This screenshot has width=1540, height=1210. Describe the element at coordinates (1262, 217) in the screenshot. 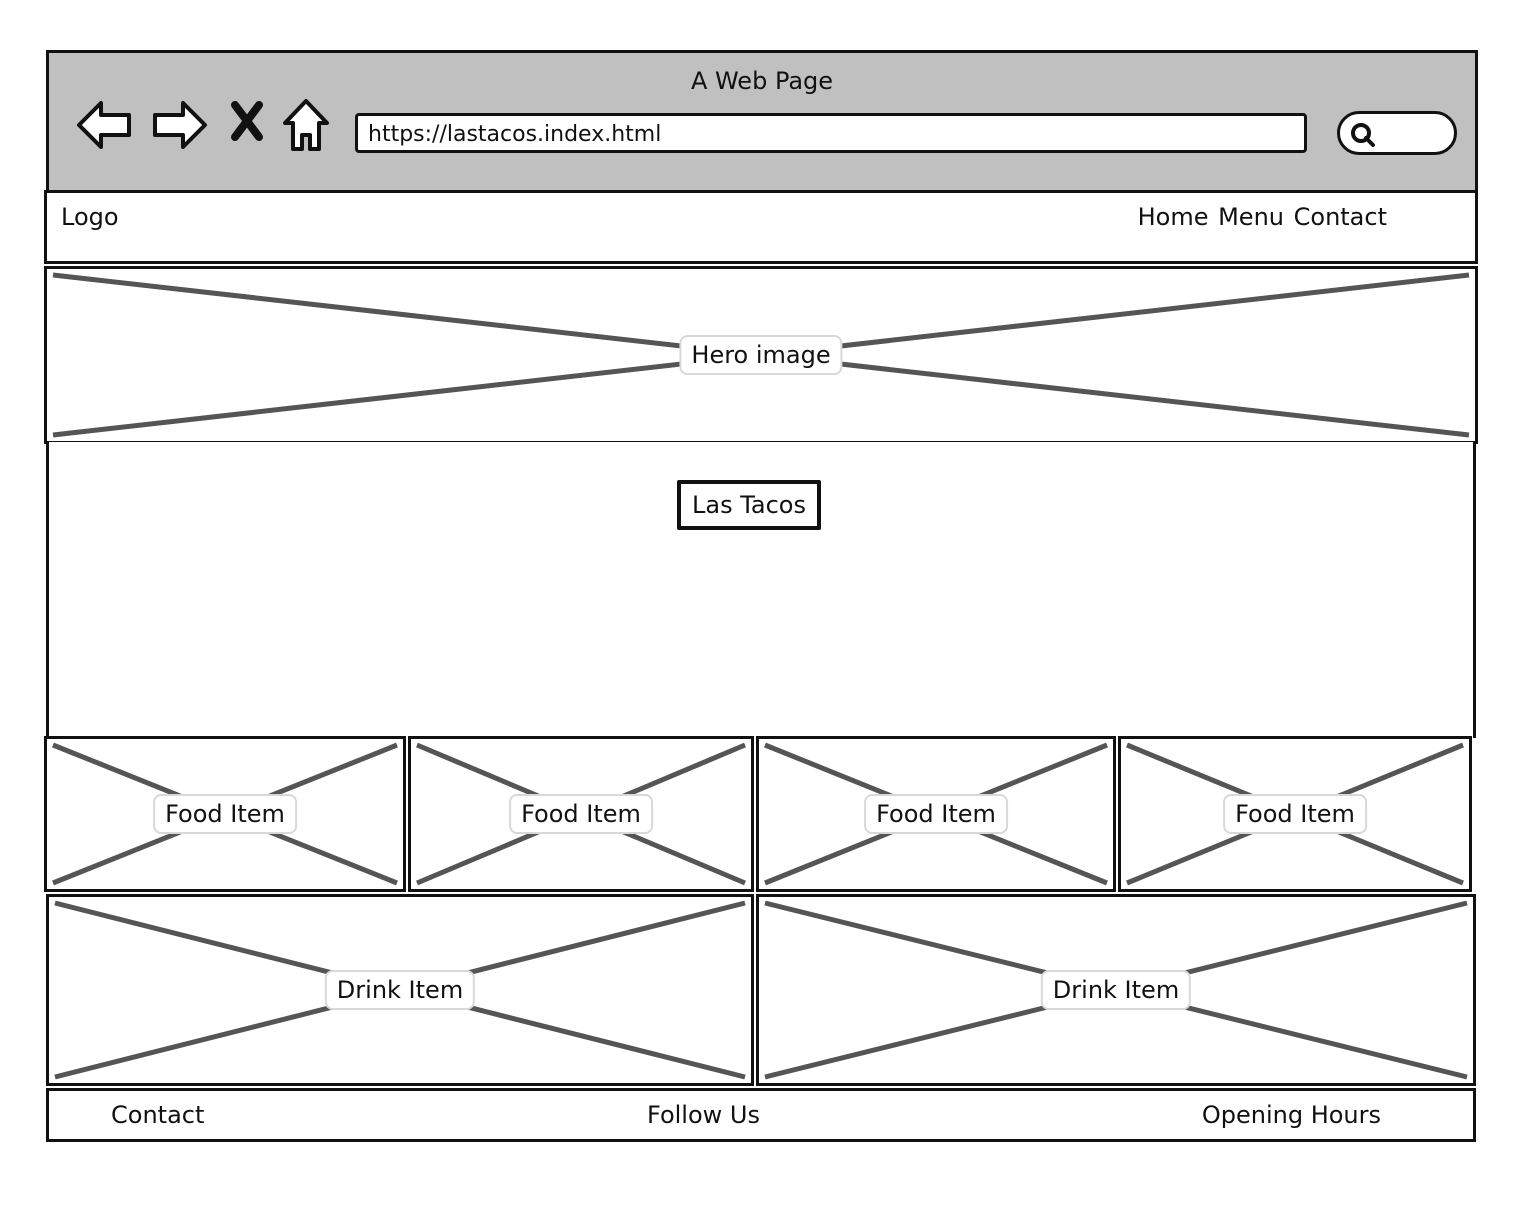

I see `main-nav: Home Menu Contact` at that location.